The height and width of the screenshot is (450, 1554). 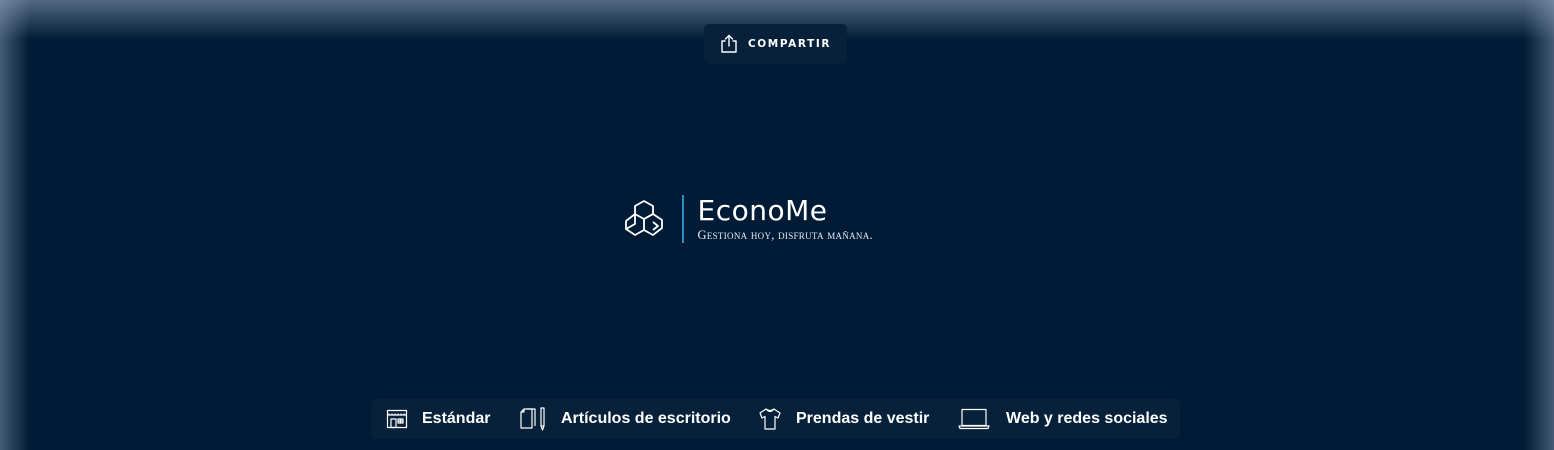 I want to click on brand-logo: EconoMe Gestiona hoy, disfruta mañana., so click(x=747, y=219).